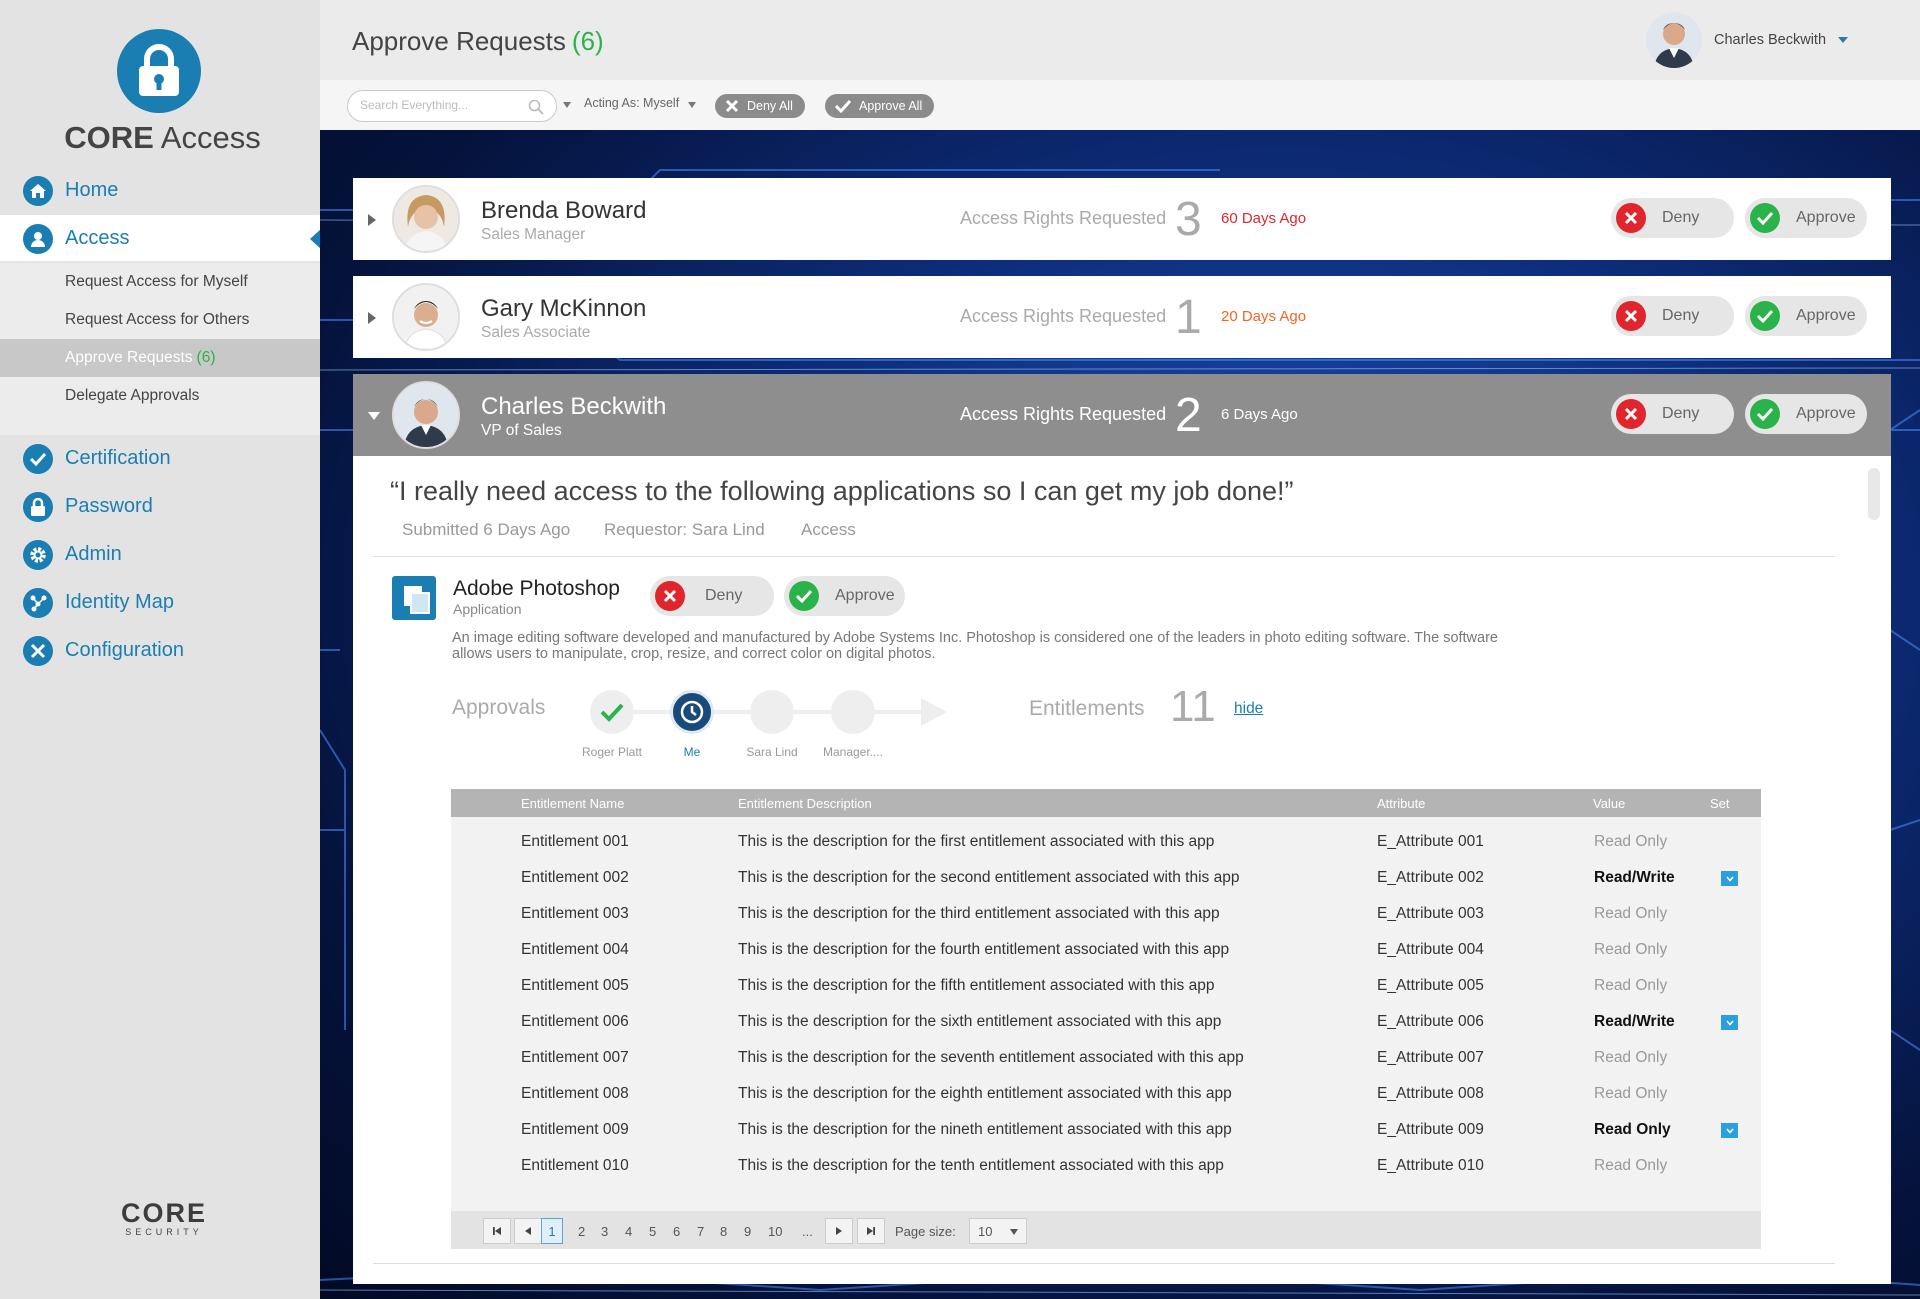  I want to click on approval-step-label: Me, so click(692, 752).